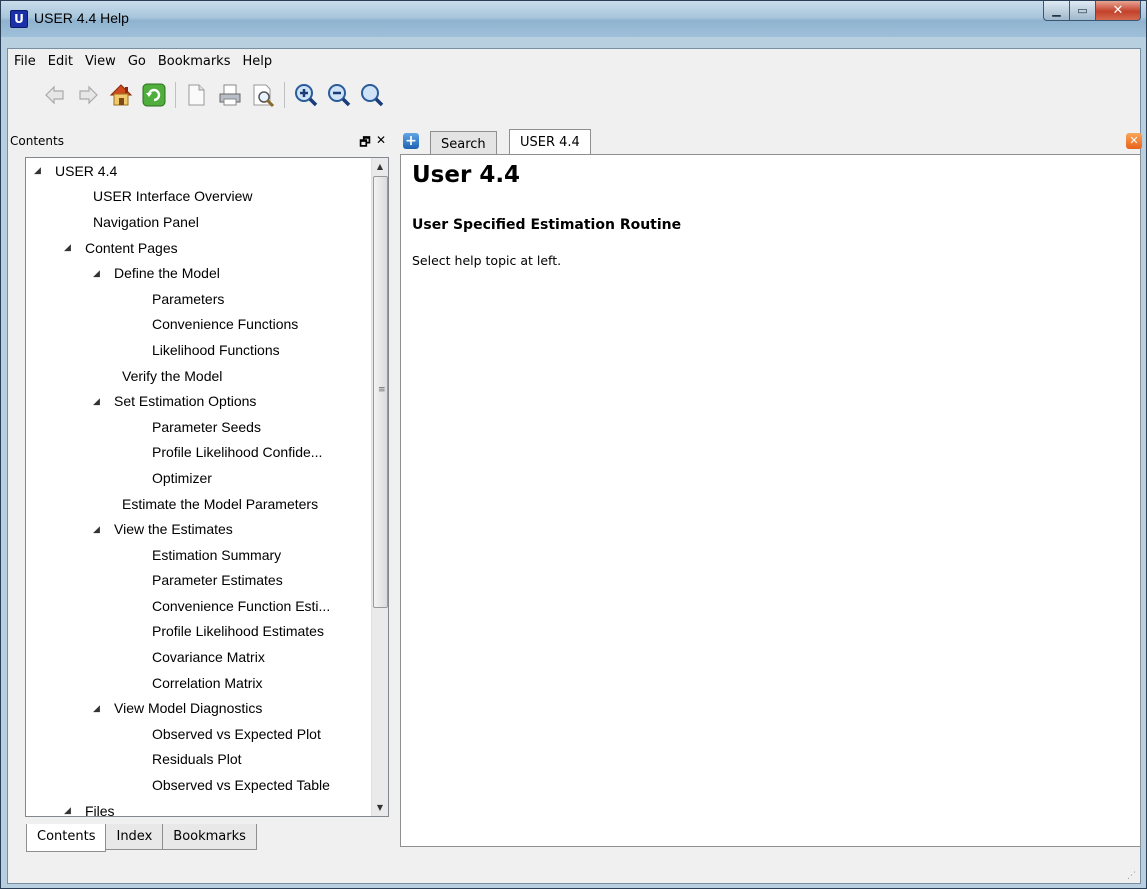  Describe the element at coordinates (208, 657) in the screenshot. I see `tree-item-label: Covariance Matrix` at that location.